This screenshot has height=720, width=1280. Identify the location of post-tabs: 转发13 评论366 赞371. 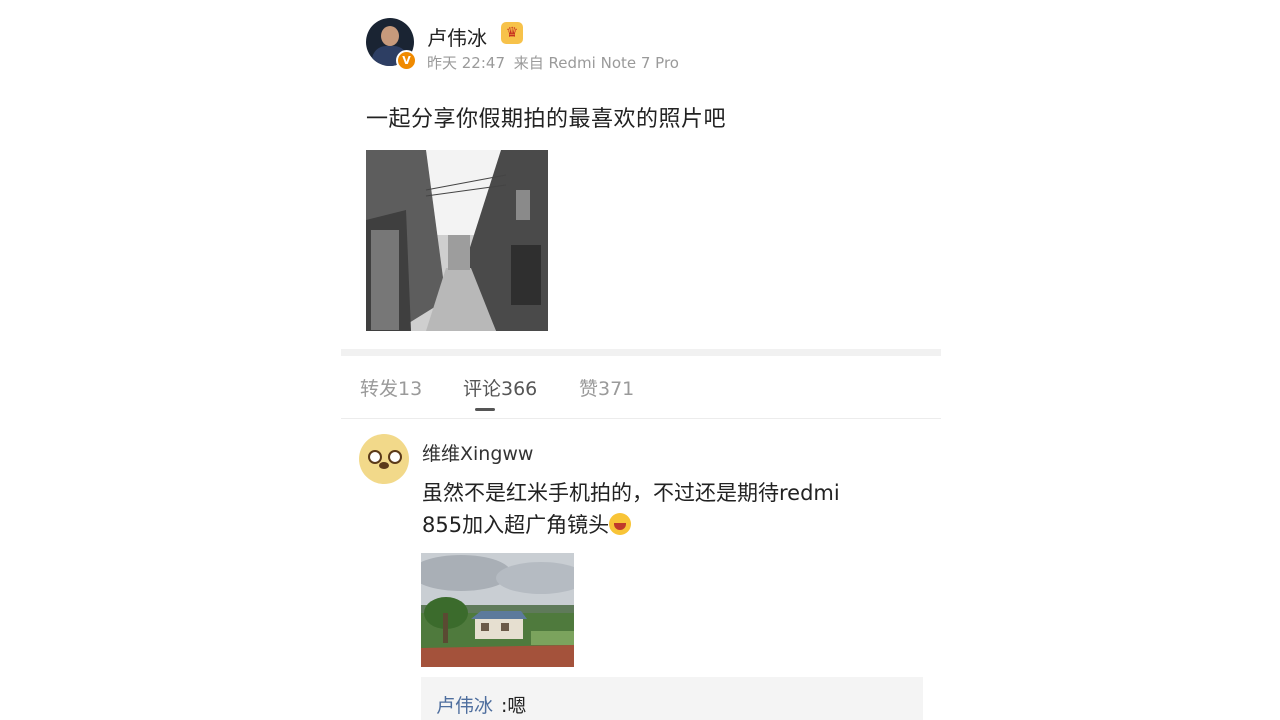
(641, 387).